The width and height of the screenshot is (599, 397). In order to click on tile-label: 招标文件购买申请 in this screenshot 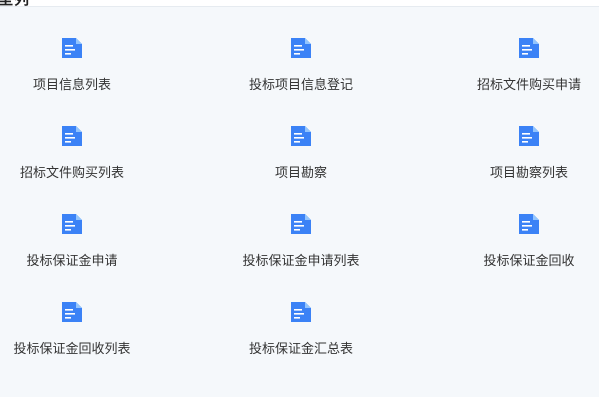, I will do `click(528, 85)`.